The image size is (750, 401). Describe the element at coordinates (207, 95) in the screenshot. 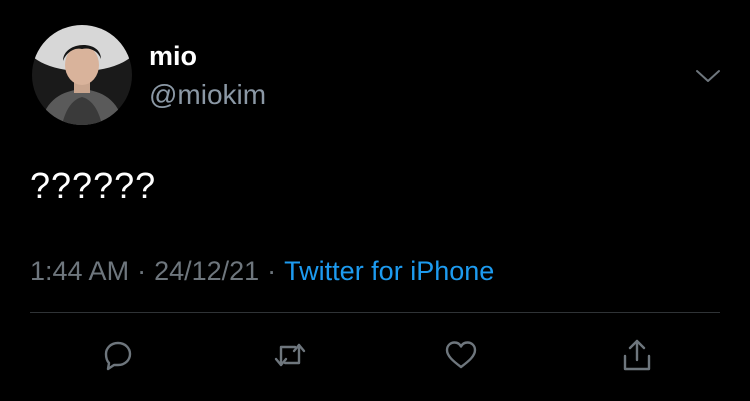

I see `username-handle: @miokim` at that location.